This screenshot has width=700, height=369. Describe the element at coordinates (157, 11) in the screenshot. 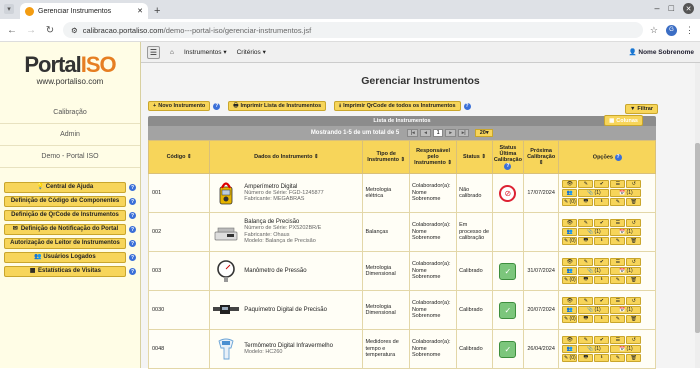

I see `new-tab-button: +` at that location.